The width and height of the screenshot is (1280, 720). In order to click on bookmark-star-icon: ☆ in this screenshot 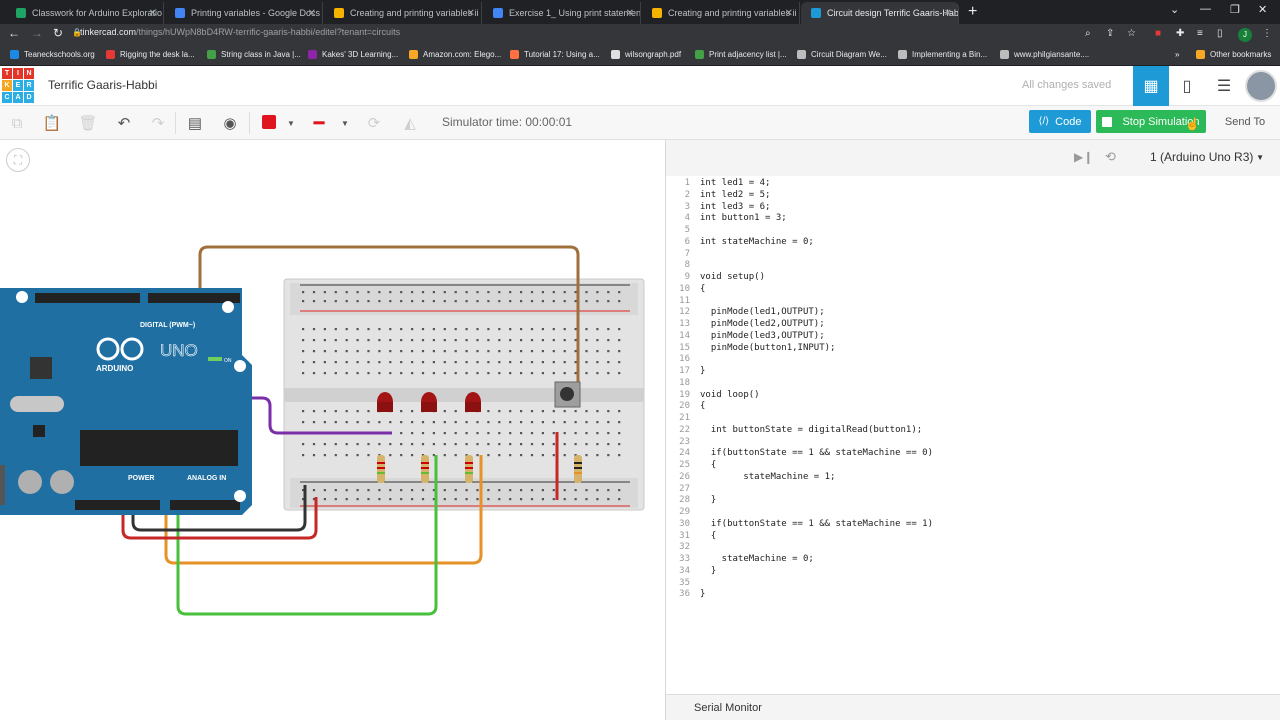, I will do `click(1131, 33)`.